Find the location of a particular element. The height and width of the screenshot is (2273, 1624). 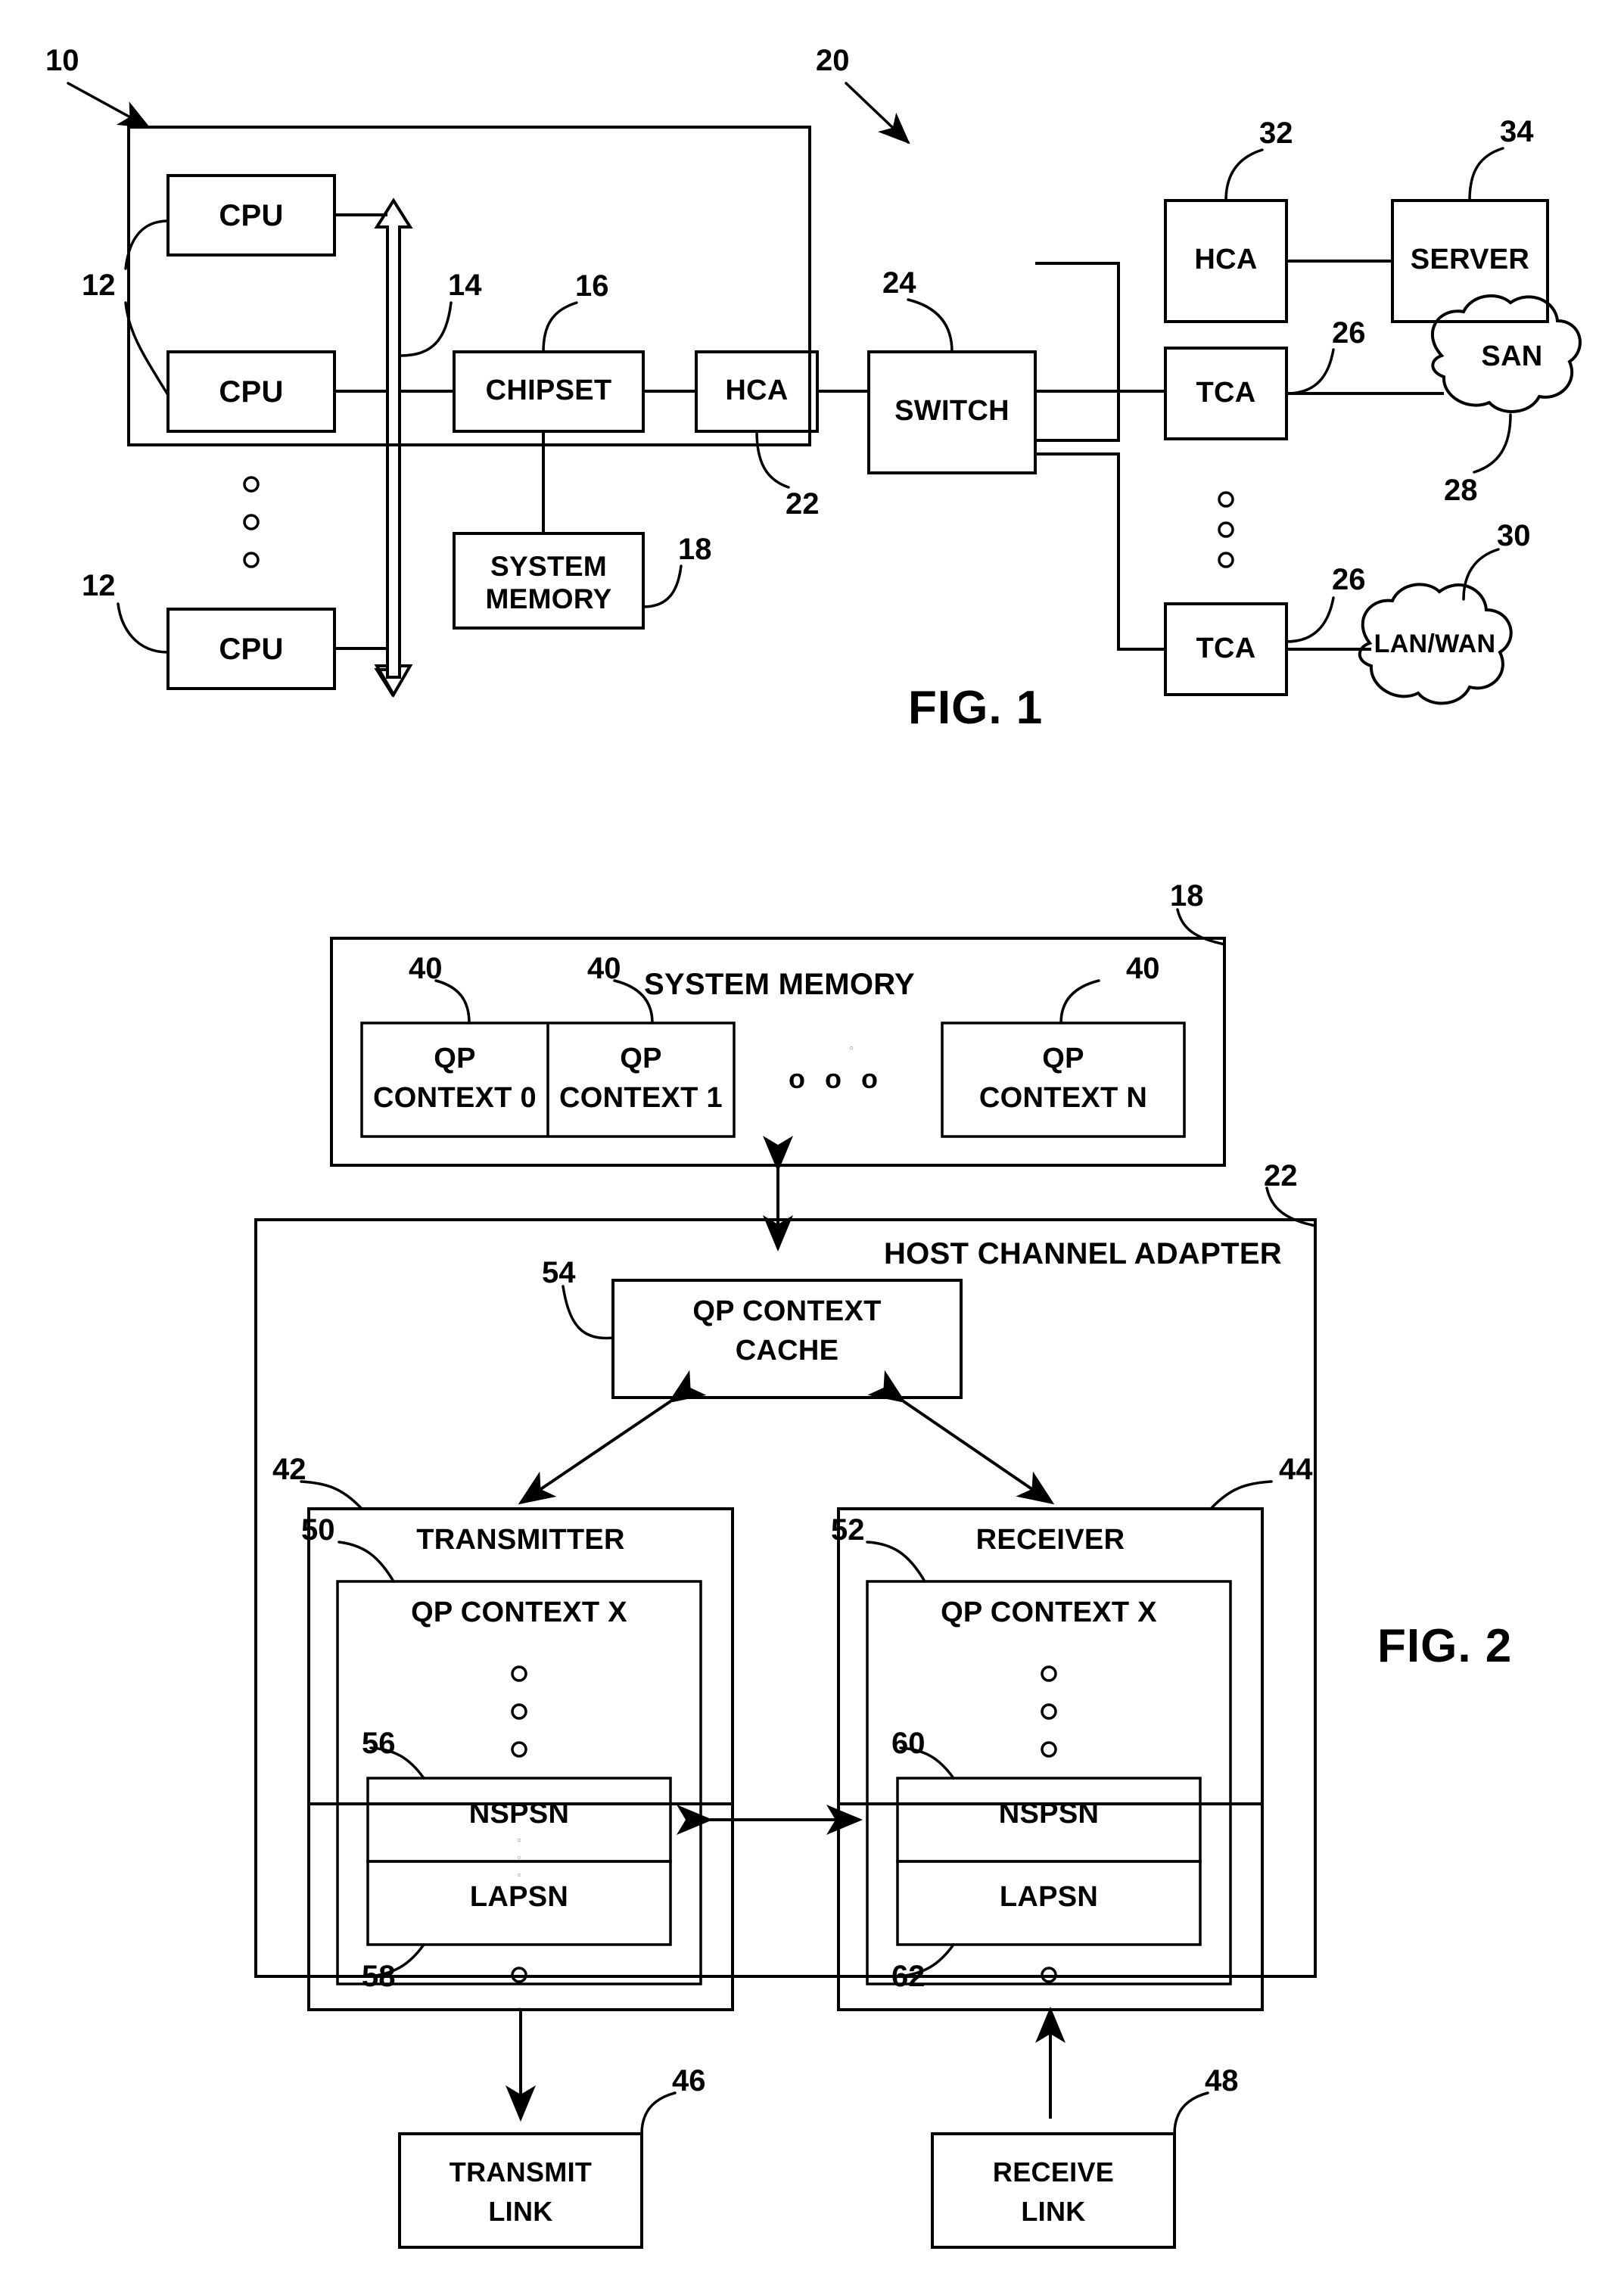

fig2-ref-56: 56 is located at coordinates (379, 1743).